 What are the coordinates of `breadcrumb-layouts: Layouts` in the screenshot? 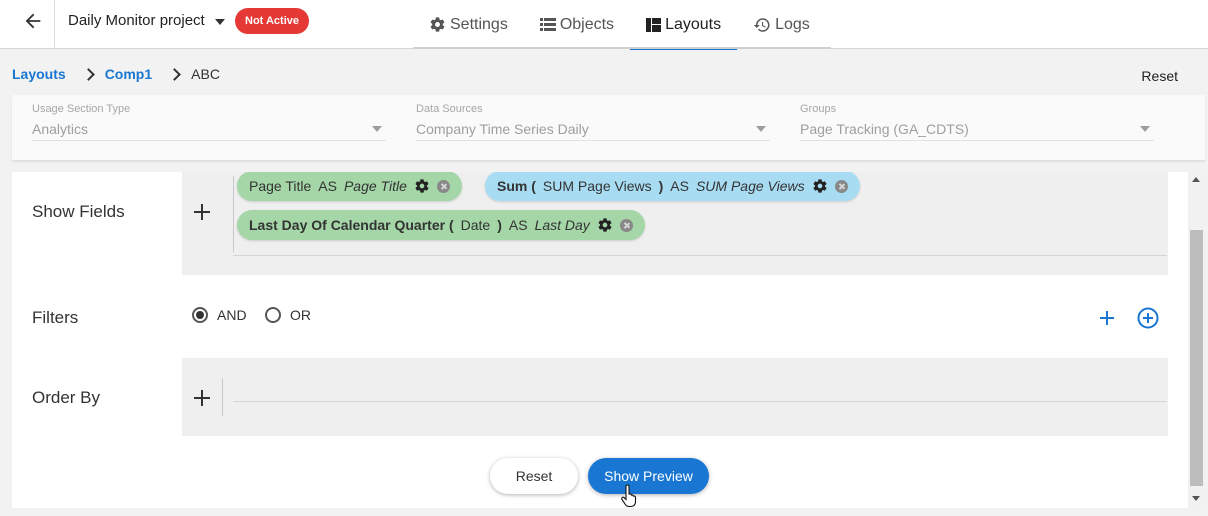 It's located at (39, 74).